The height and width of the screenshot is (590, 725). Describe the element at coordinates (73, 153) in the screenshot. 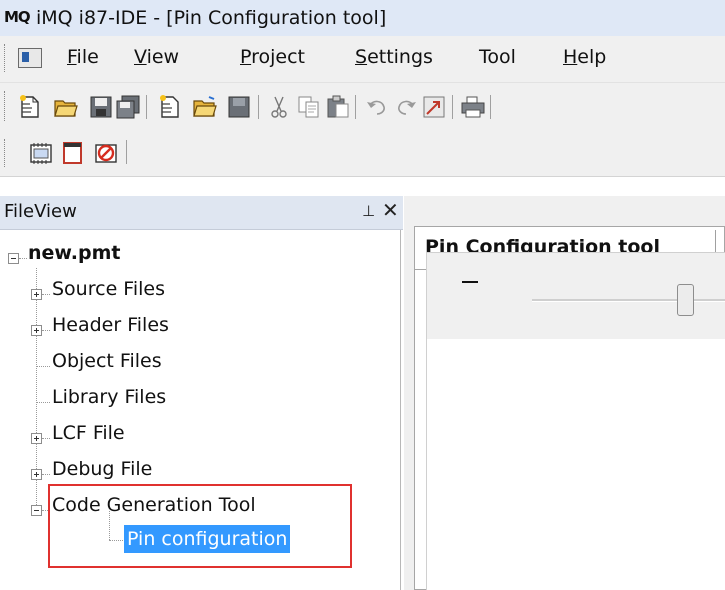

I see `window-icon` at that location.